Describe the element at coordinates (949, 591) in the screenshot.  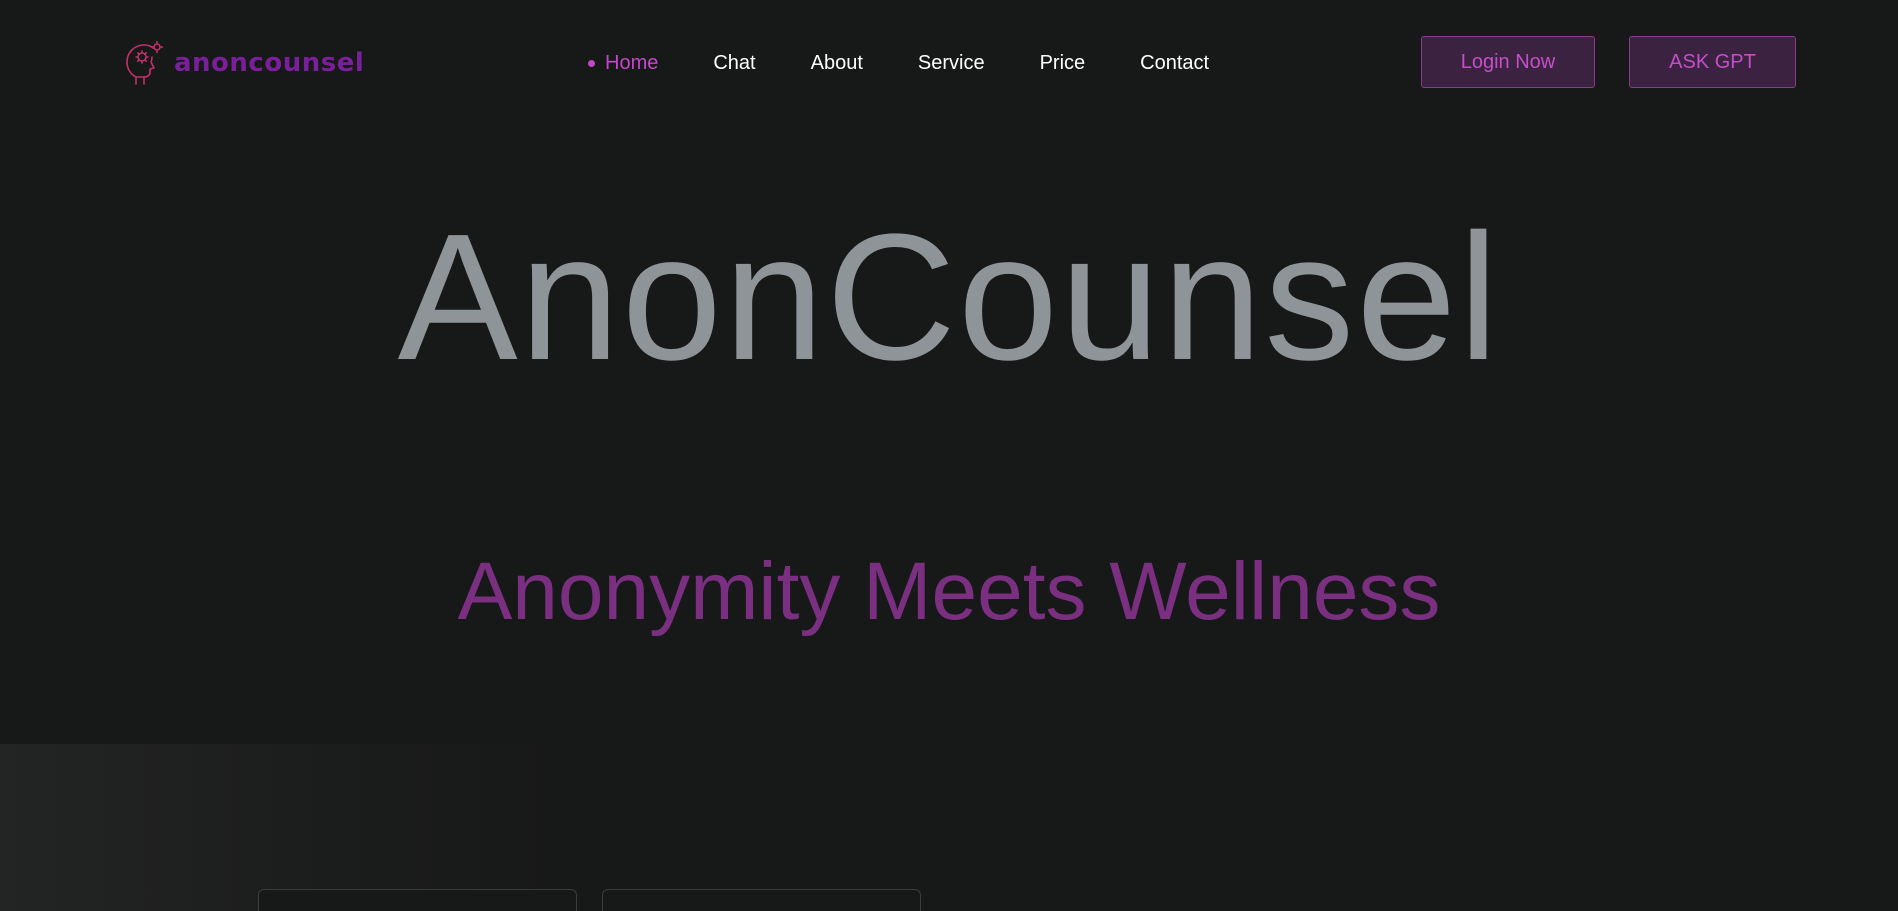
I see `hero-subtitle: Anonymity Meets Wellness` at that location.